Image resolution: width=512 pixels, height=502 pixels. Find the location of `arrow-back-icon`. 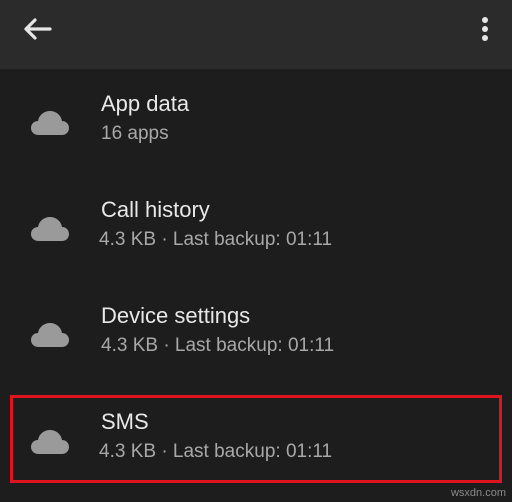

arrow-back-icon is located at coordinates (38, 29).